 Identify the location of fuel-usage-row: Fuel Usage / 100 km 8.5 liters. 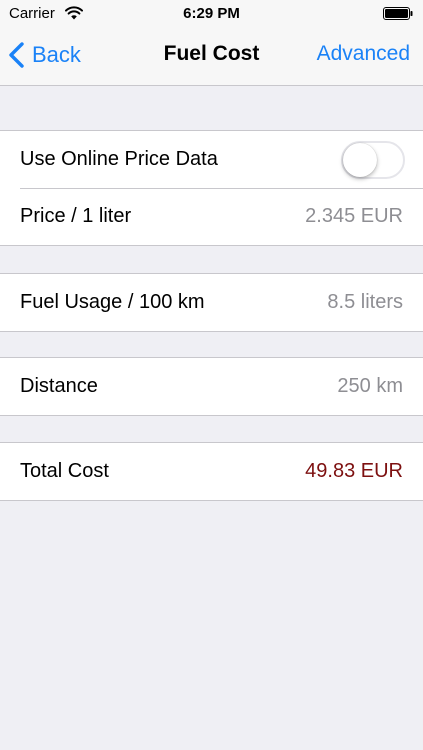
(211, 302).